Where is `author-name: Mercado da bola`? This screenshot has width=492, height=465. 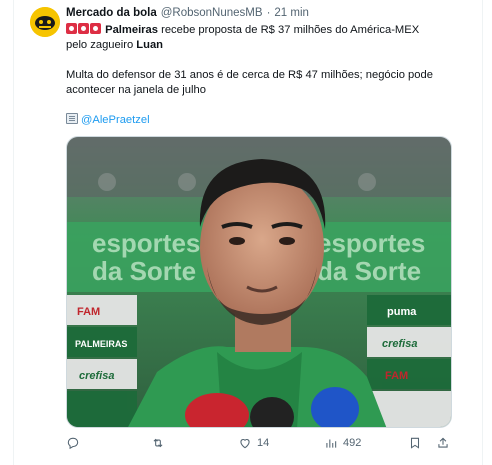 author-name: Mercado da bola is located at coordinates (111, 13).